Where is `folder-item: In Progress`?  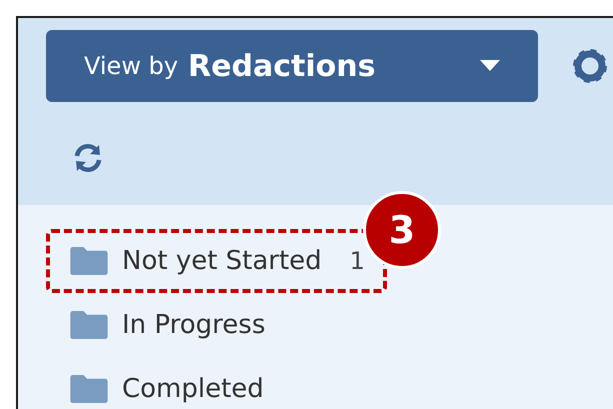 folder-item: In Progress is located at coordinates (168, 325).